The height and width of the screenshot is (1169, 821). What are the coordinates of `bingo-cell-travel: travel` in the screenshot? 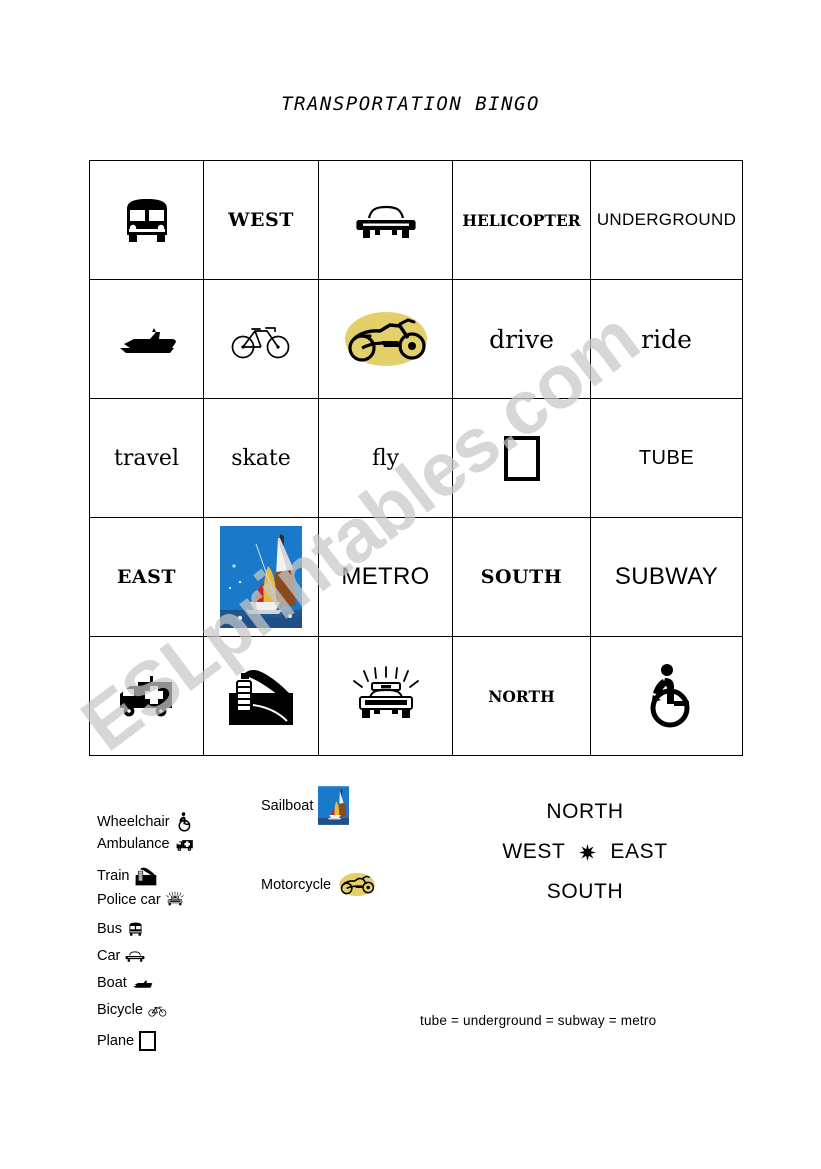 It's located at (146, 458).